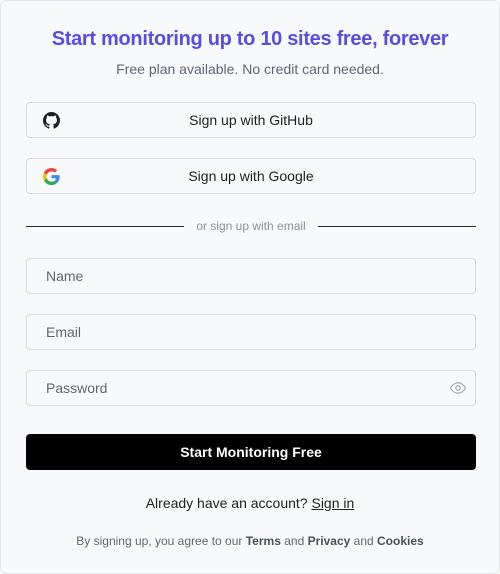  Describe the element at coordinates (251, 332) in the screenshot. I see `email-field` at that location.